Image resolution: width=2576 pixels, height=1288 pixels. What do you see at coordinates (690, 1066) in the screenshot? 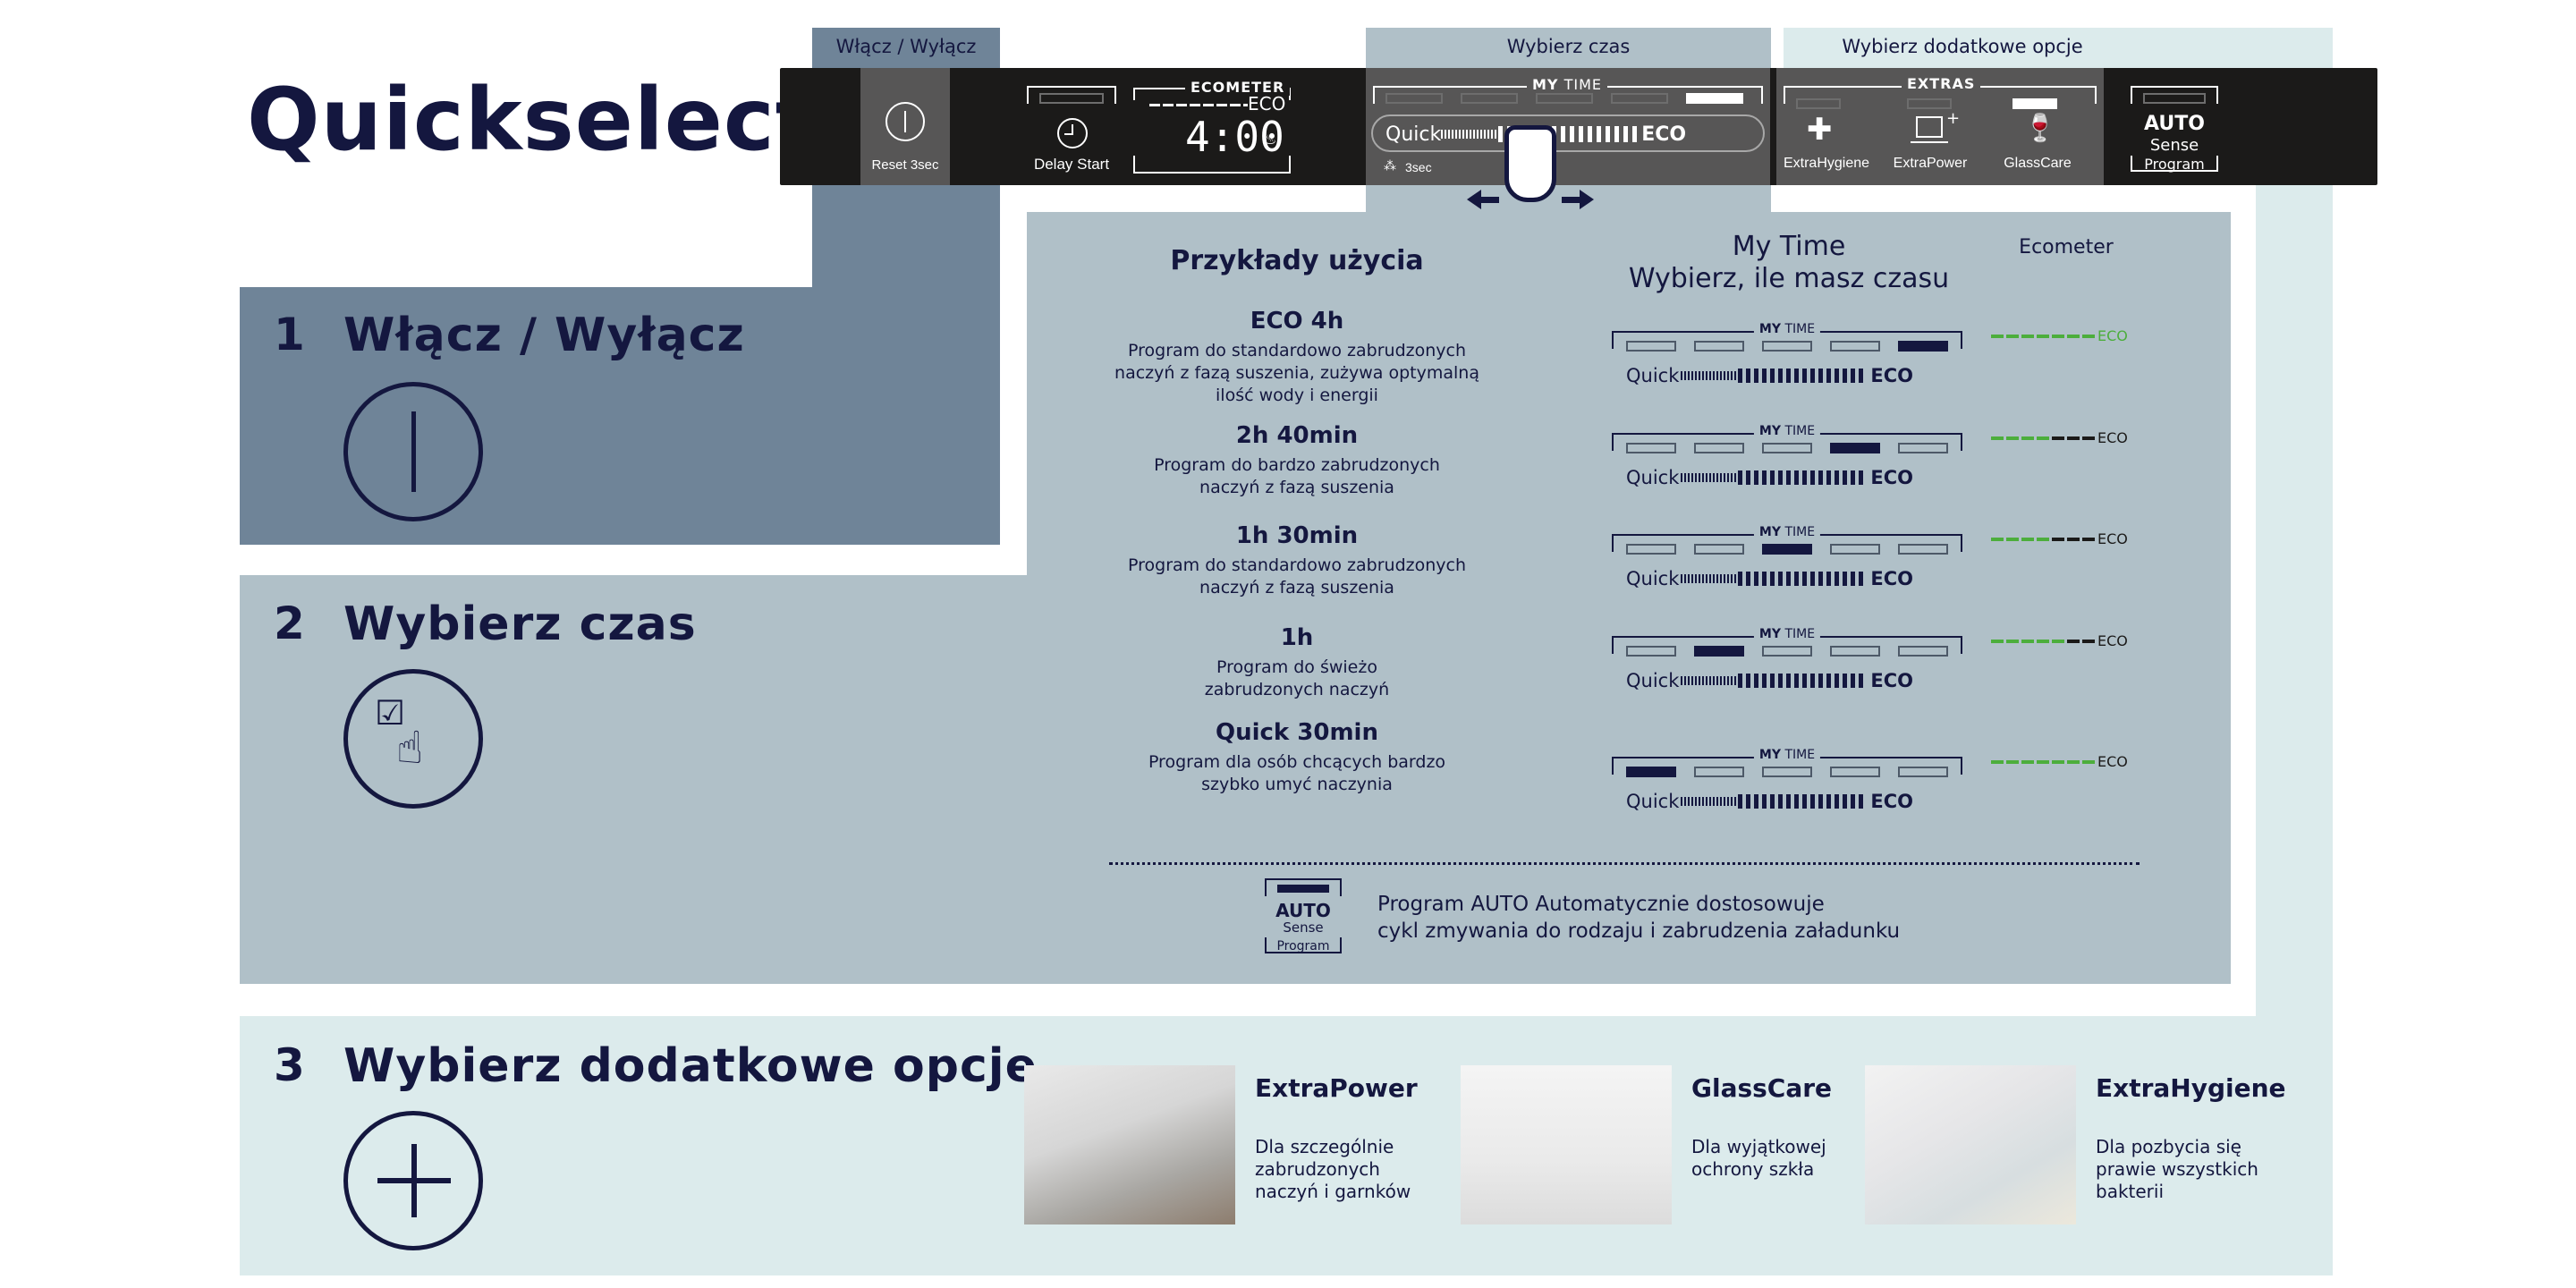
I see `section-3-title: Wybierz dodatkowe opcje` at bounding box center [690, 1066].